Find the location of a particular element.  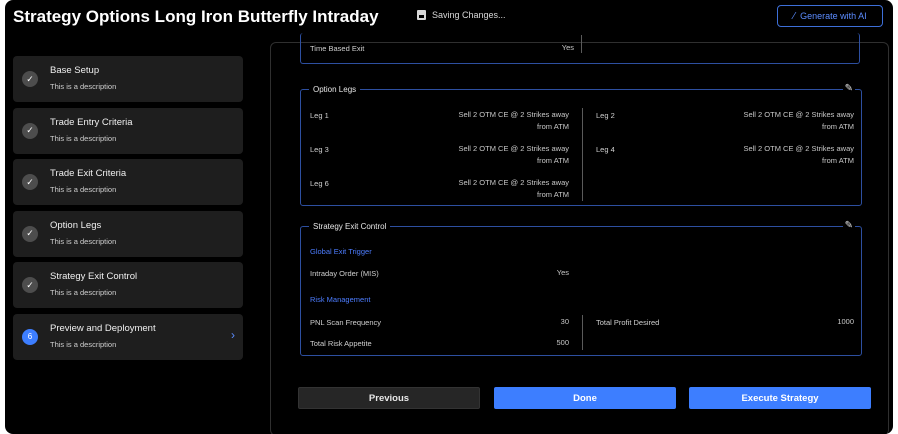

step-label: Strategy Exit Control is located at coordinates (94, 276).